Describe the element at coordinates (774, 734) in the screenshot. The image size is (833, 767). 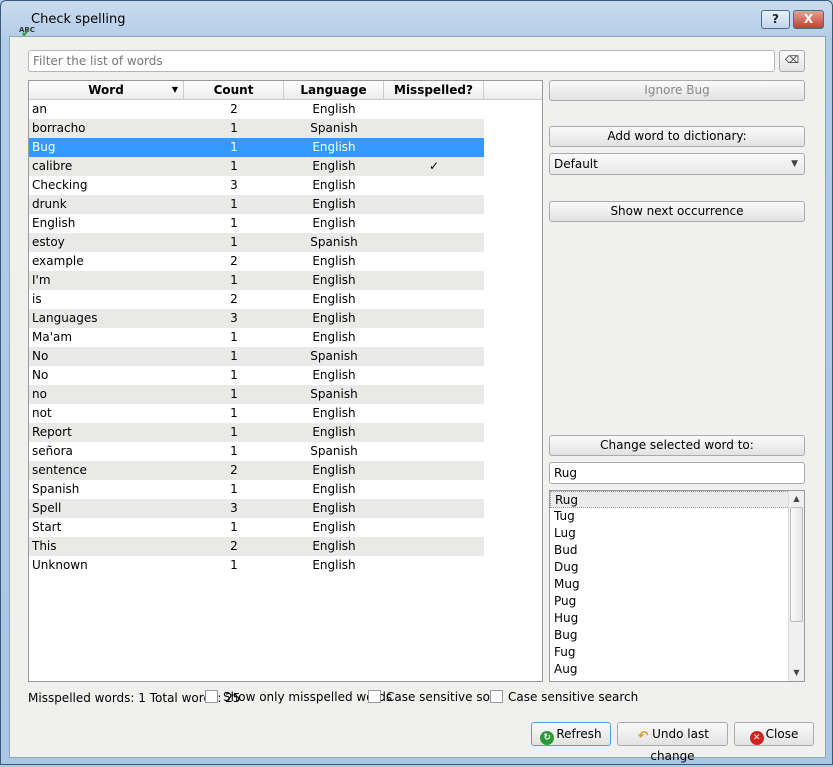
I see `close-button: ✕ Close` at that location.